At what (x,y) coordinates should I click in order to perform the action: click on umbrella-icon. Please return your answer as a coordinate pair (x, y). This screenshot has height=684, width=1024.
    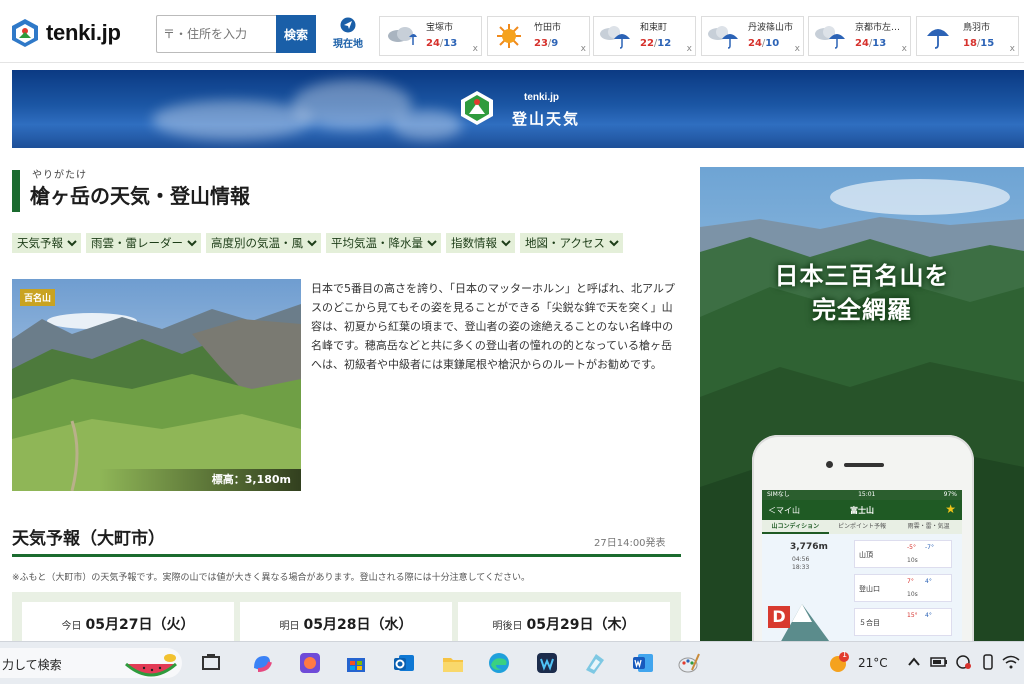
    Looking at the image, I should click on (938, 39).